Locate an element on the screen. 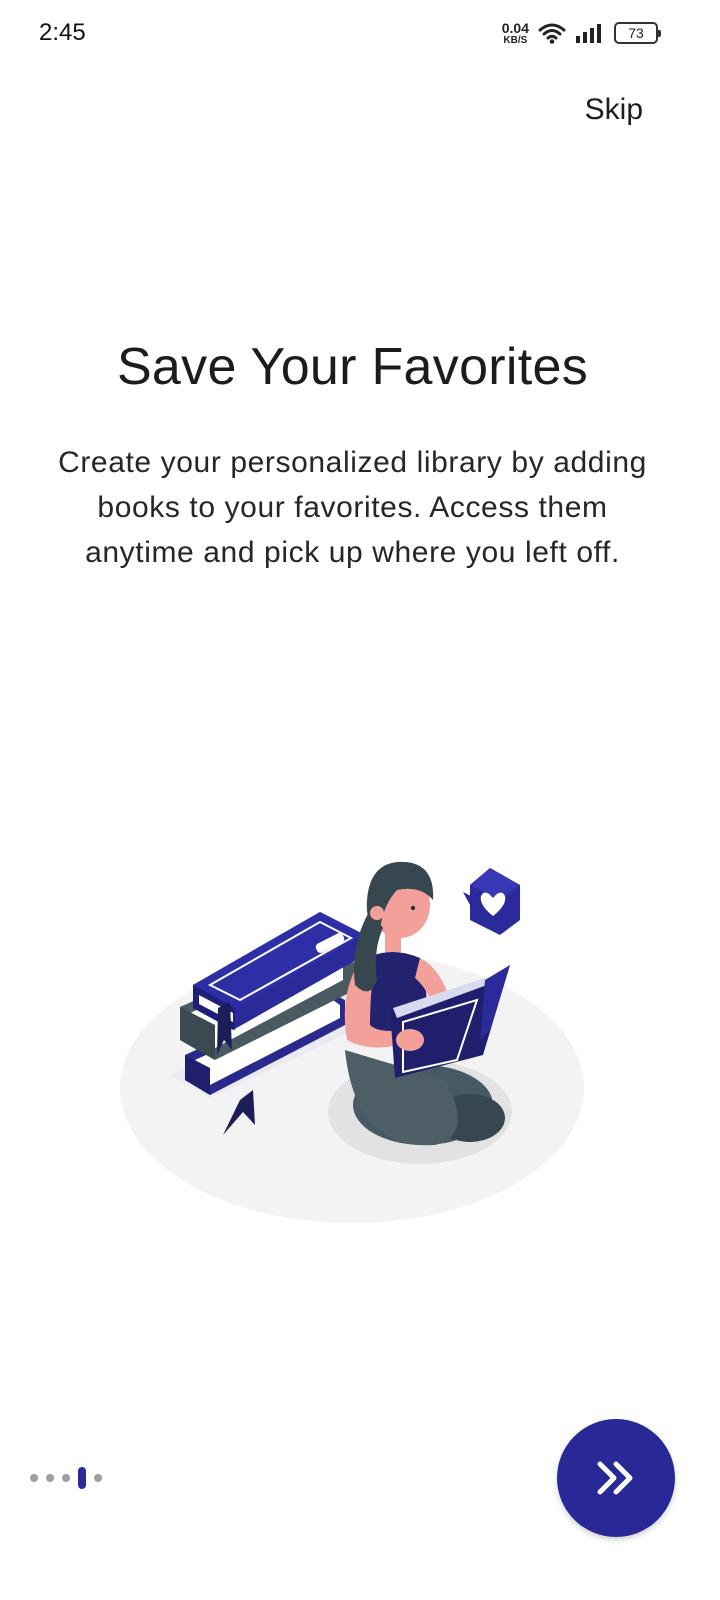 The height and width of the screenshot is (1600, 720). status-bar: 2:45 0.04 KB/S 73 is located at coordinates (360, 33).